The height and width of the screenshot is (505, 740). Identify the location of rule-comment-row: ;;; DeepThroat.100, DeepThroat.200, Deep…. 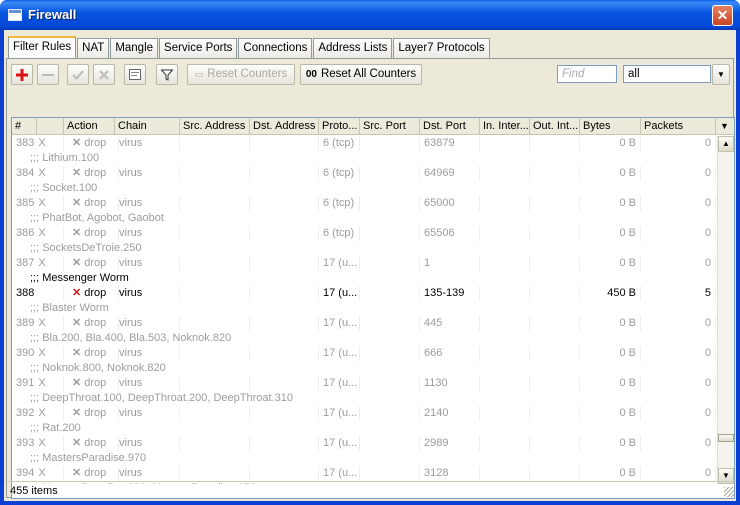
(364, 398).